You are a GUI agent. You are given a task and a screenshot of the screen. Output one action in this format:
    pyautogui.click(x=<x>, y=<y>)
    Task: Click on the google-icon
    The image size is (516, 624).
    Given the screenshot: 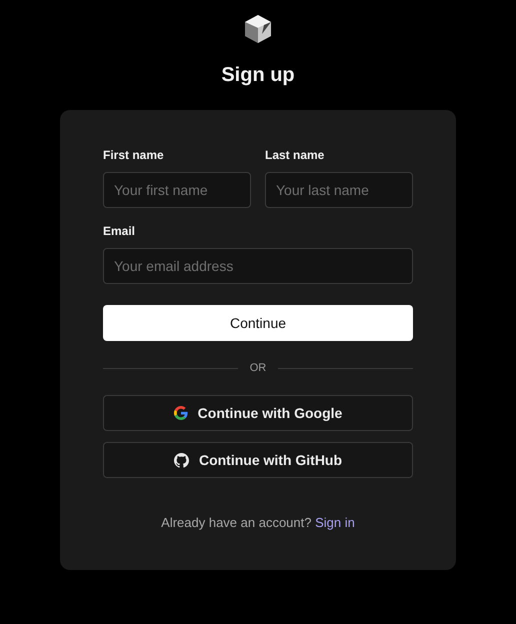 What is the action you would take?
    pyautogui.click(x=181, y=413)
    